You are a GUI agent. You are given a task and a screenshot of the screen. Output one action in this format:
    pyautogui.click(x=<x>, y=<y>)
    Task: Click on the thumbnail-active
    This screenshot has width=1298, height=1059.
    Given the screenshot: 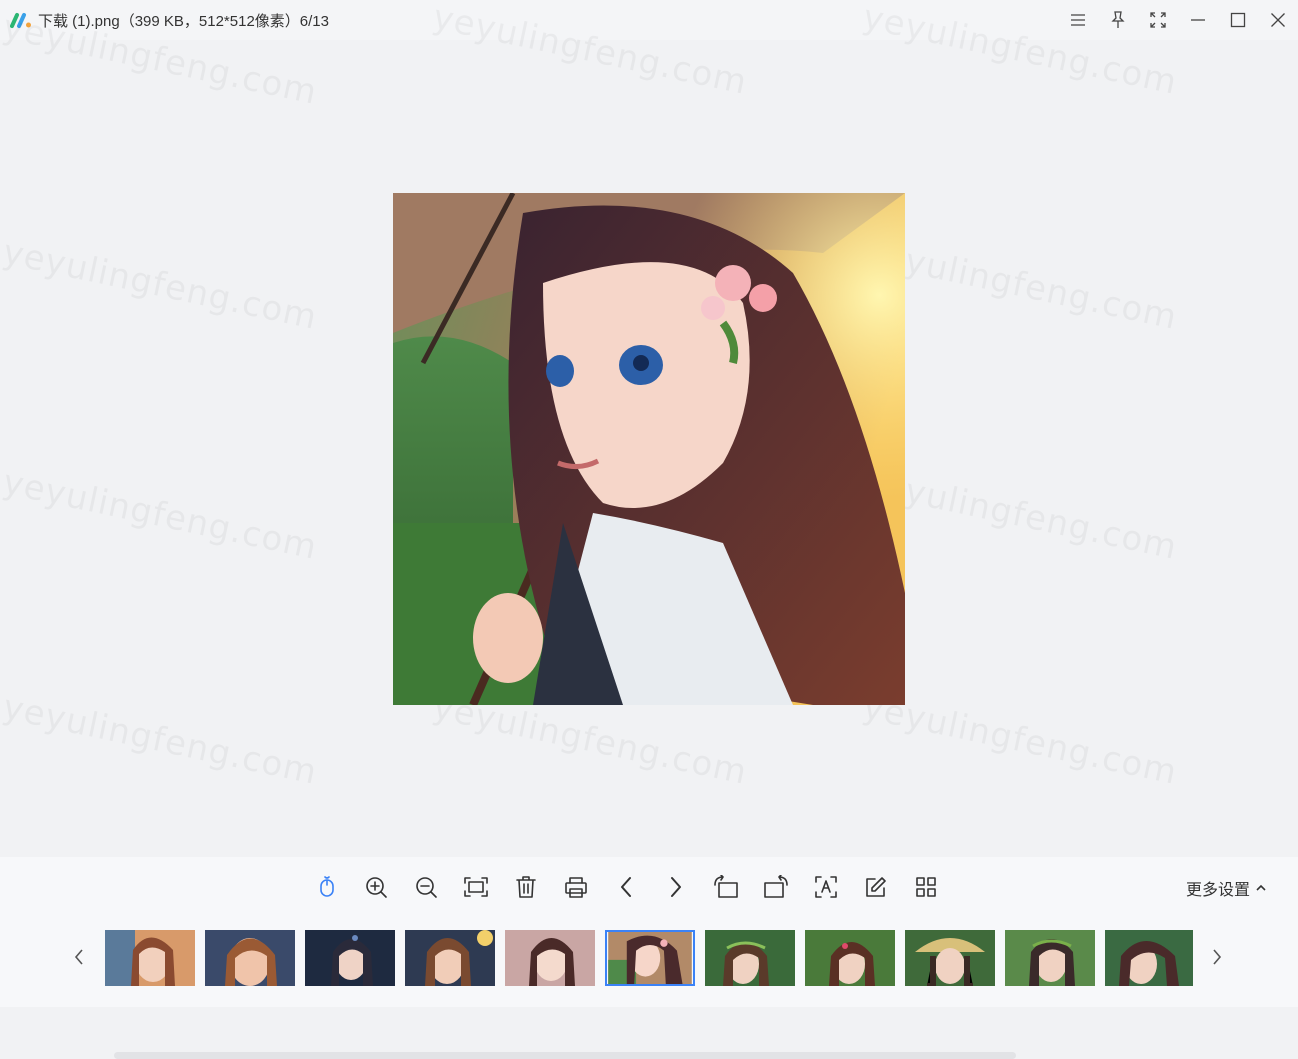 What is the action you would take?
    pyautogui.click(x=650, y=958)
    